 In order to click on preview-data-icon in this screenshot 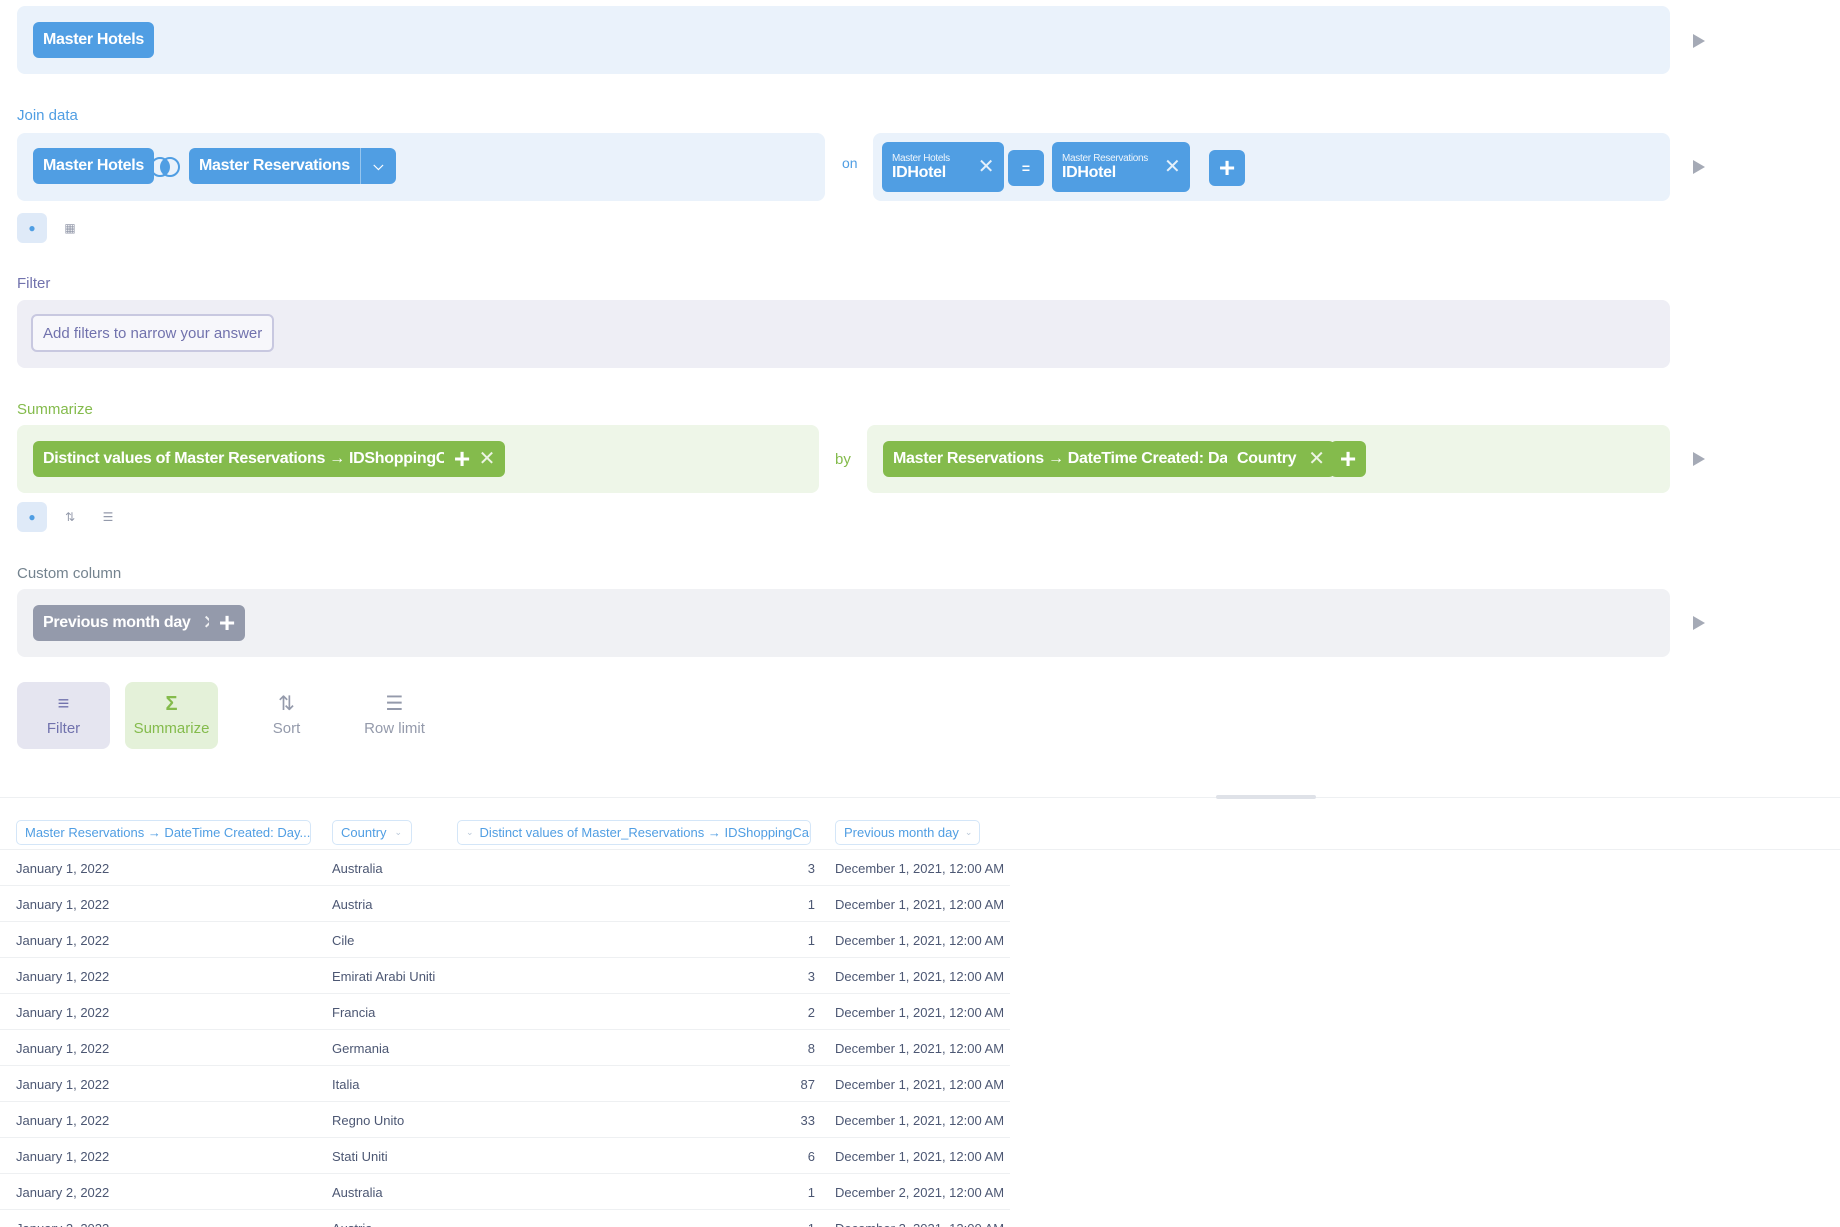, I will do `click(1699, 41)`.